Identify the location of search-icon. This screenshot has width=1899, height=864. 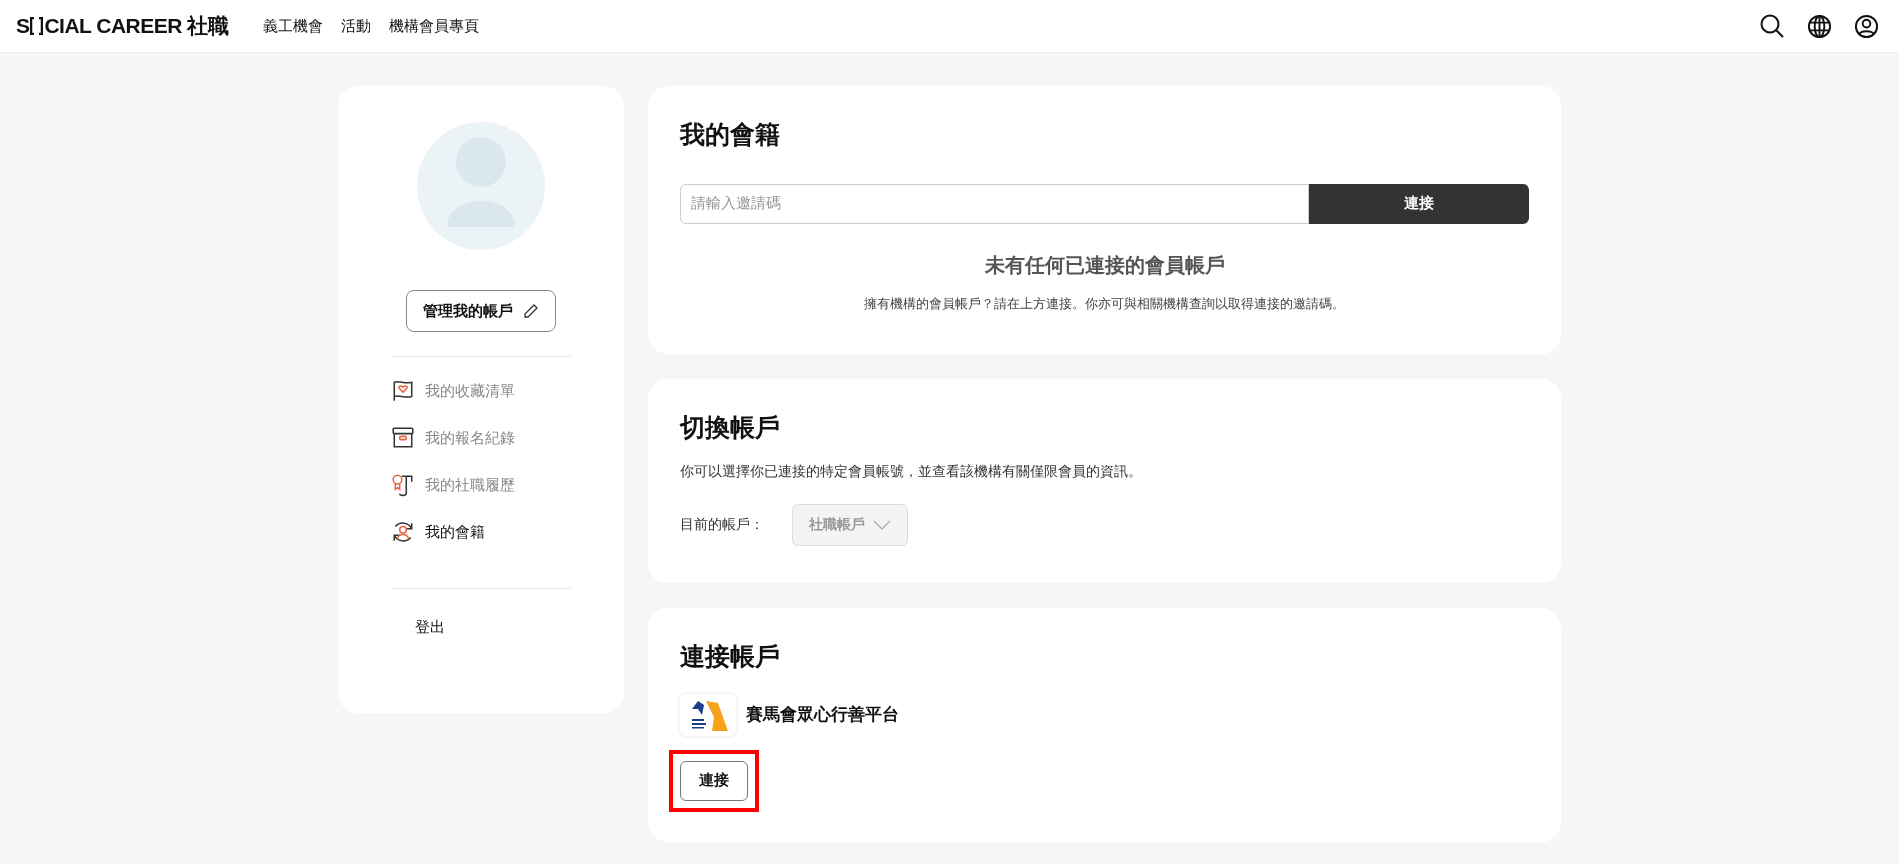
(1772, 26).